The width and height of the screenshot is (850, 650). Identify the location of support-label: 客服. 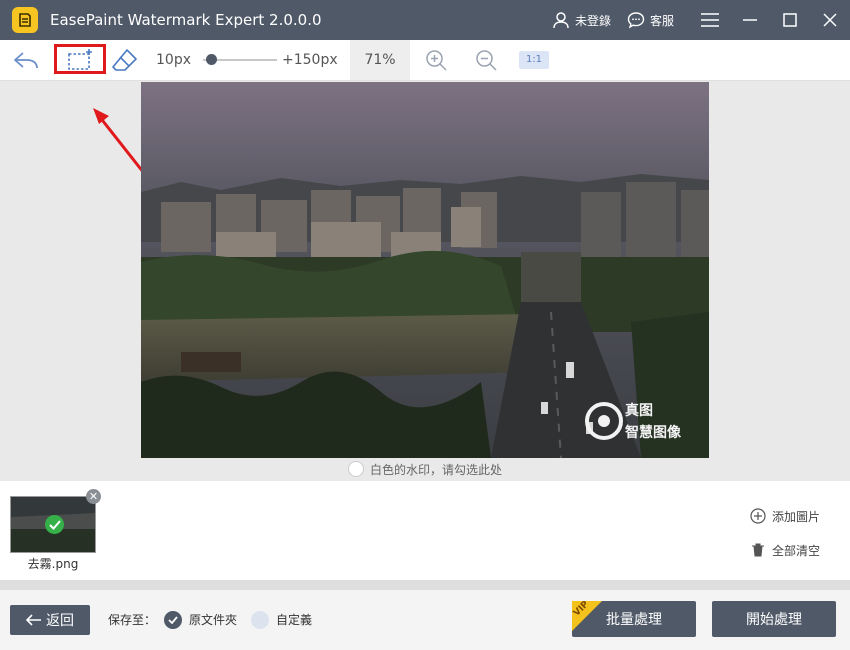
(661, 20).